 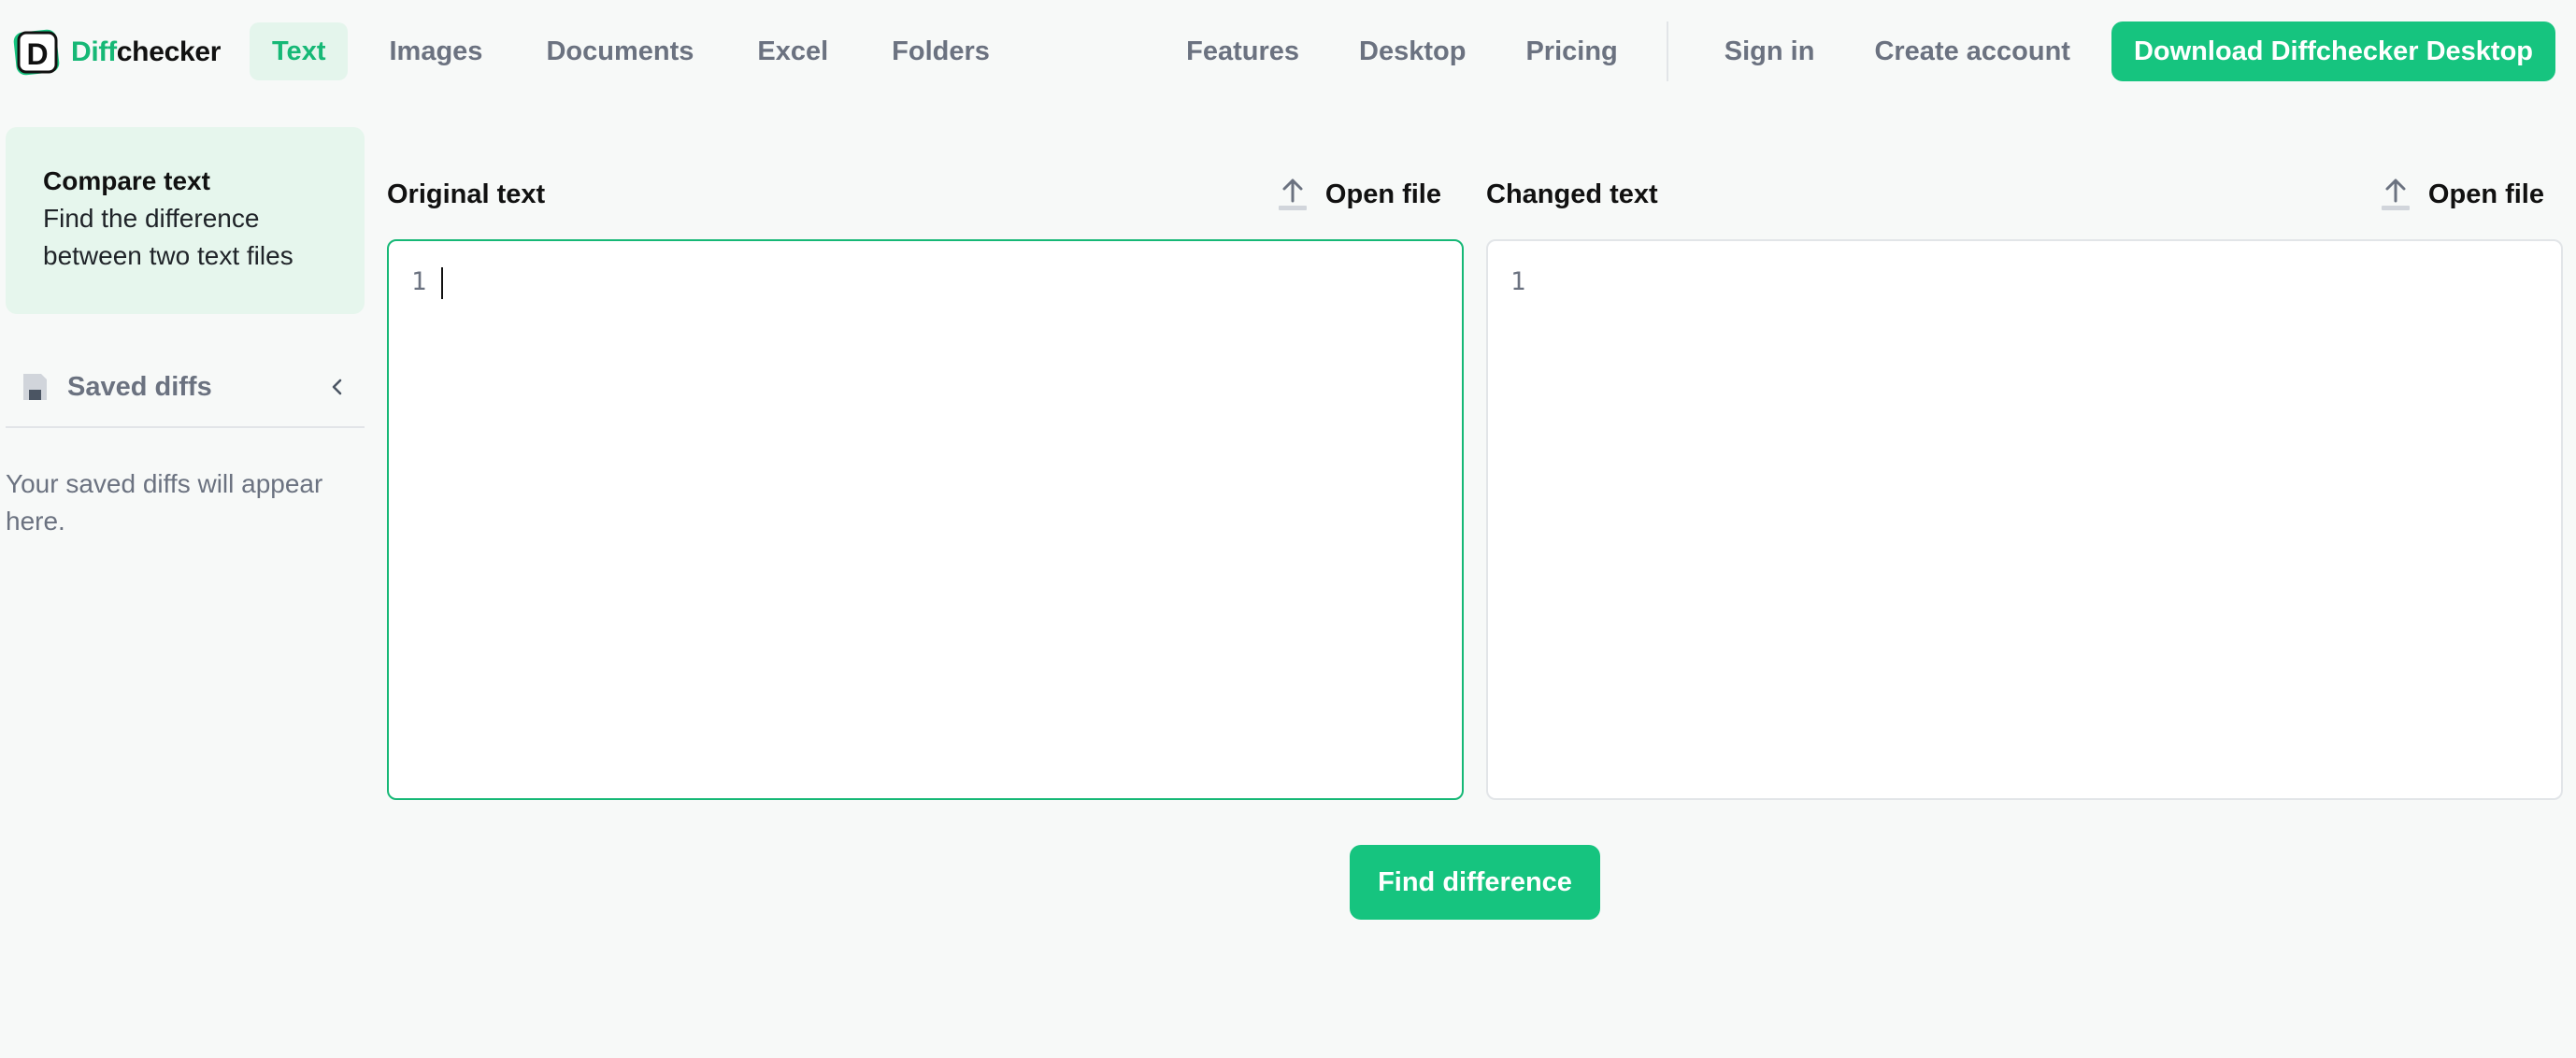 What do you see at coordinates (146, 51) in the screenshot?
I see `logo-wordmark: Diffchecker` at bounding box center [146, 51].